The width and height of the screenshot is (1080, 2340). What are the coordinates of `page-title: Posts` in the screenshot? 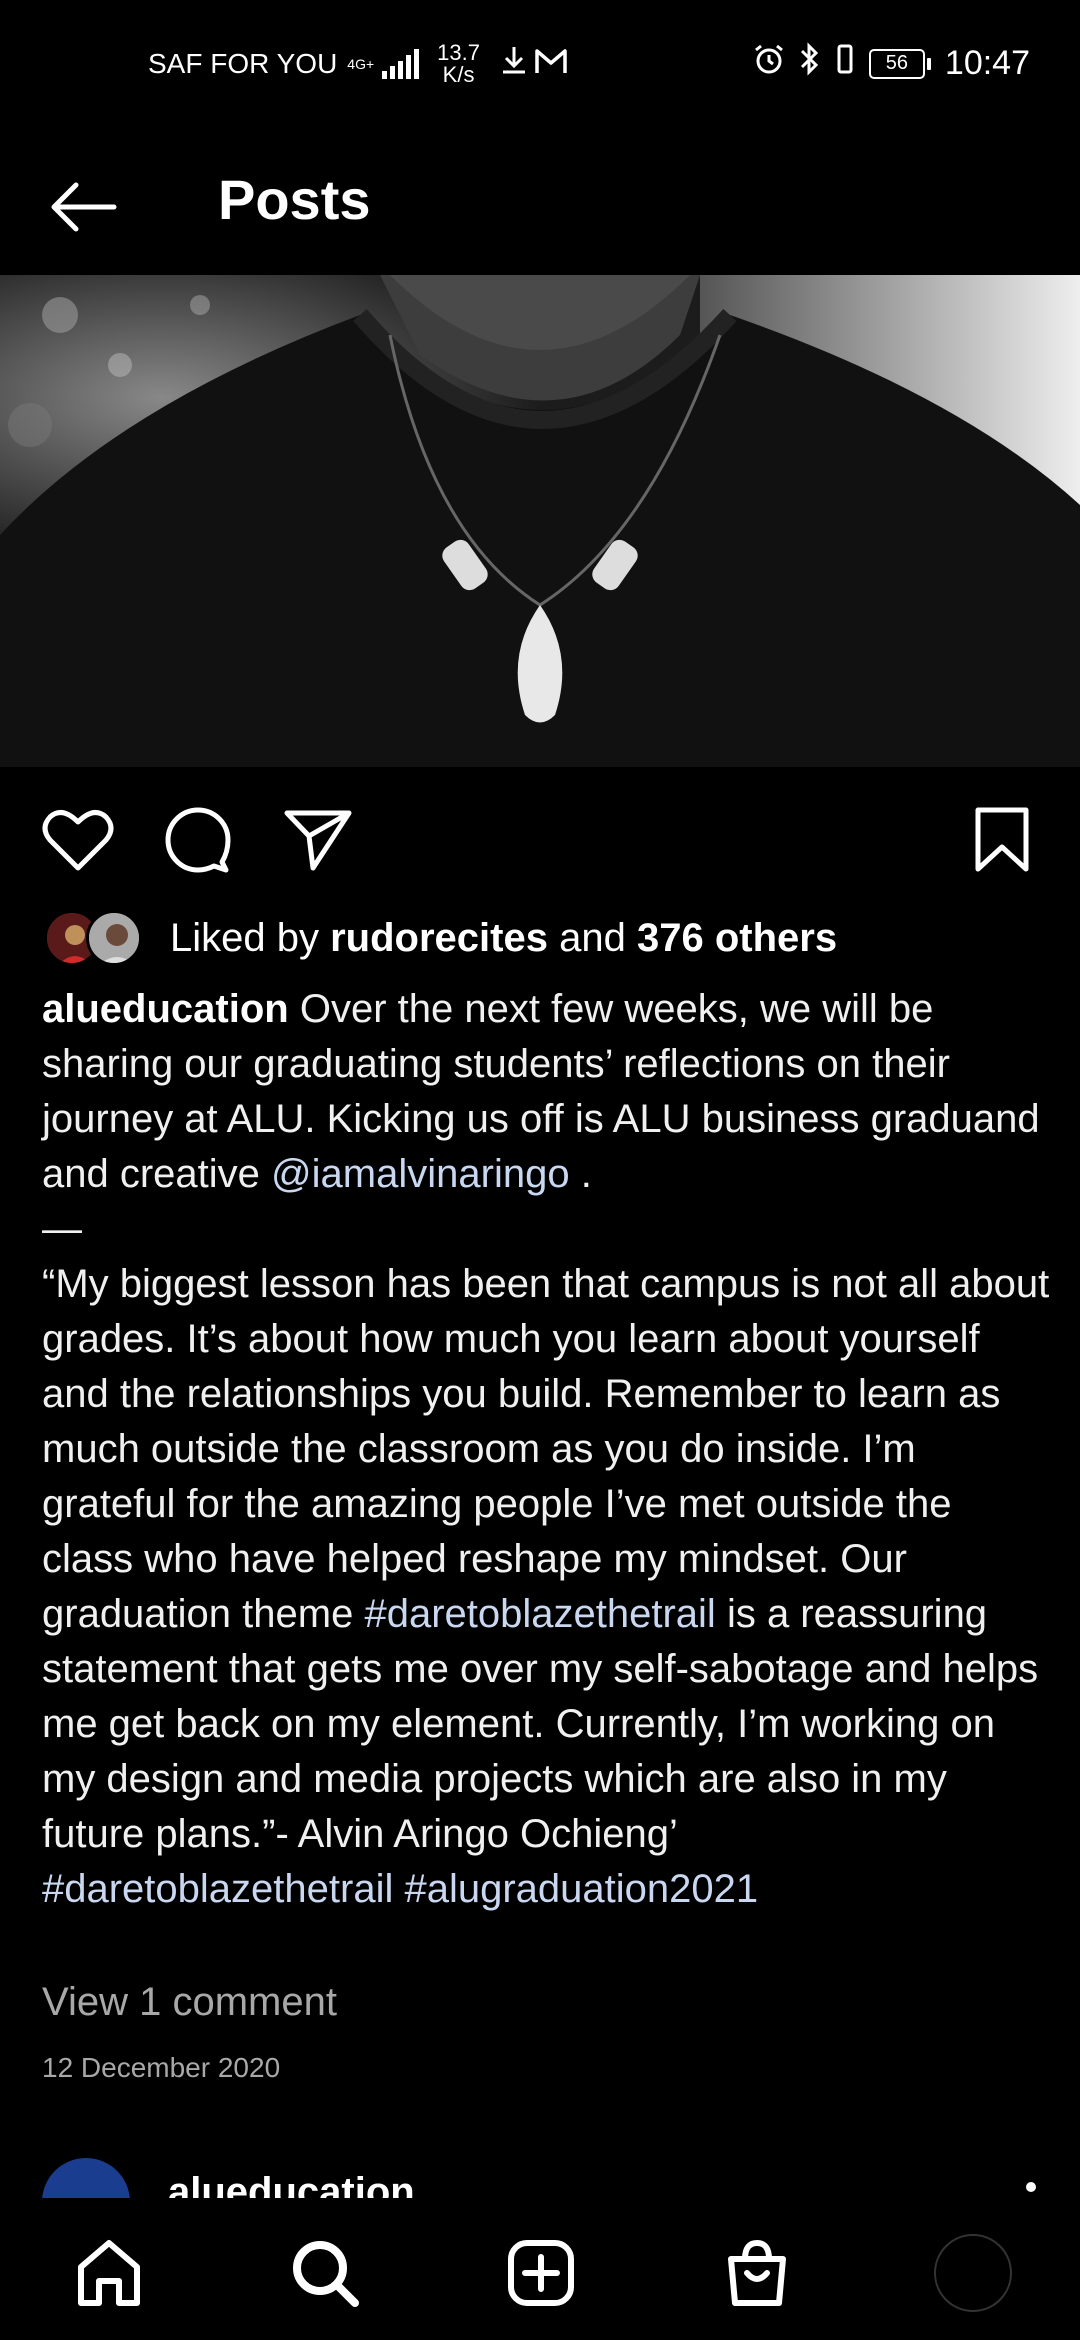 It's located at (294, 199).